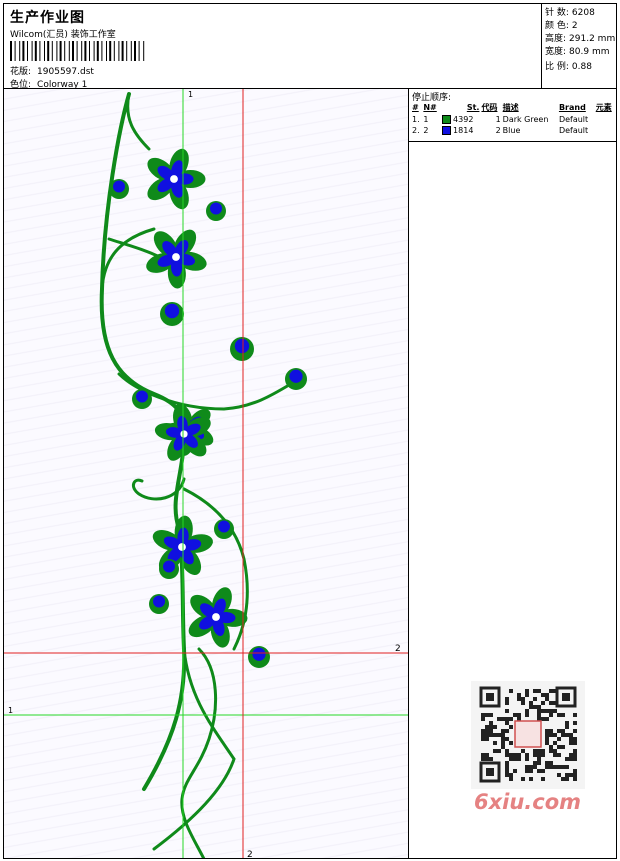 The width and height of the screenshot is (620, 861). Describe the element at coordinates (63, 35) in the screenshot. I see `studio-name: Wilcom(汇员) 装饰工作室` at that location.